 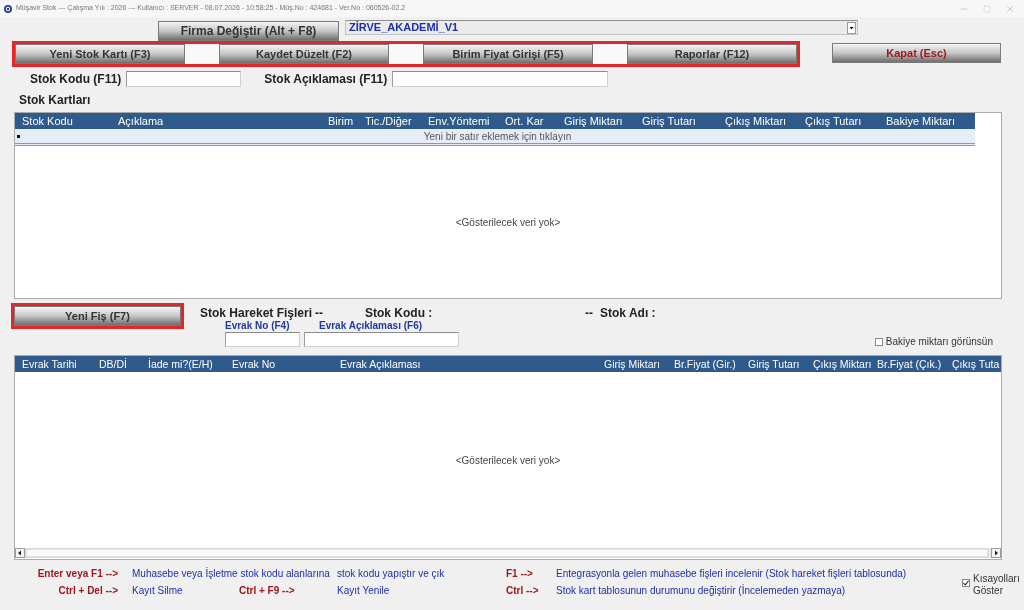 What do you see at coordinates (76, 79) in the screenshot?
I see `filter-label: Stok Kodu (F11)` at bounding box center [76, 79].